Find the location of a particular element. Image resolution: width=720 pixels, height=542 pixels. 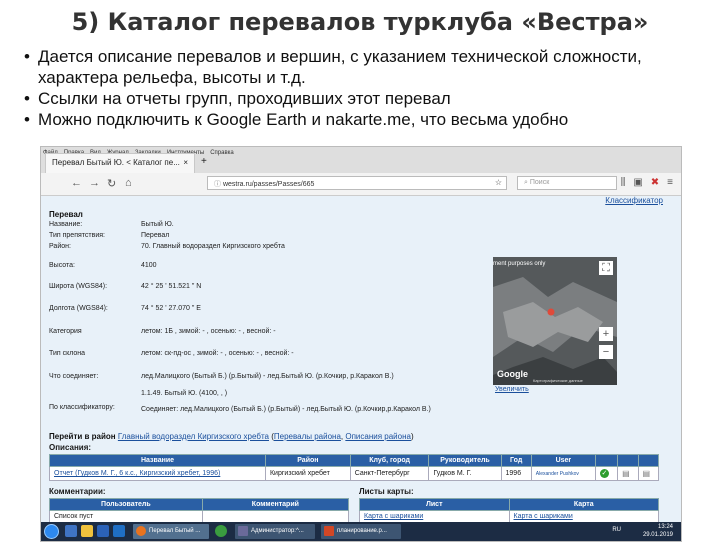

prop-label: Высота: is located at coordinates (62, 265).